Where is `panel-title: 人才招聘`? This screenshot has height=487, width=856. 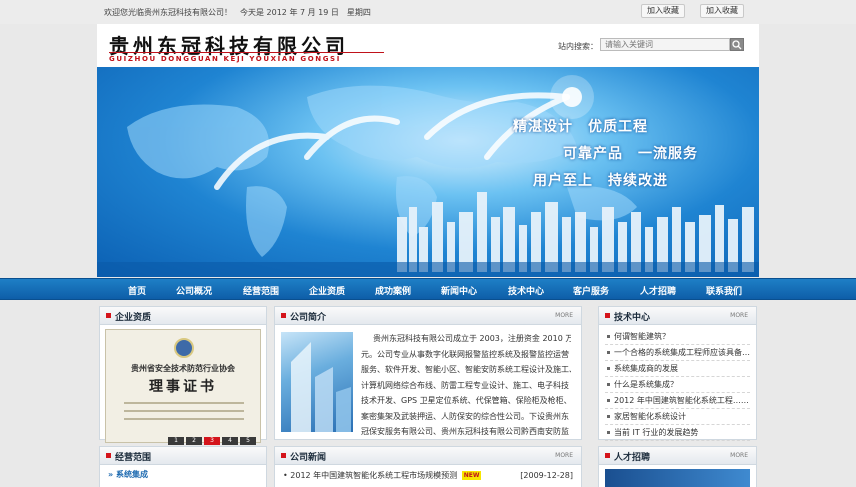 panel-title: 人才招聘 is located at coordinates (632, 458).